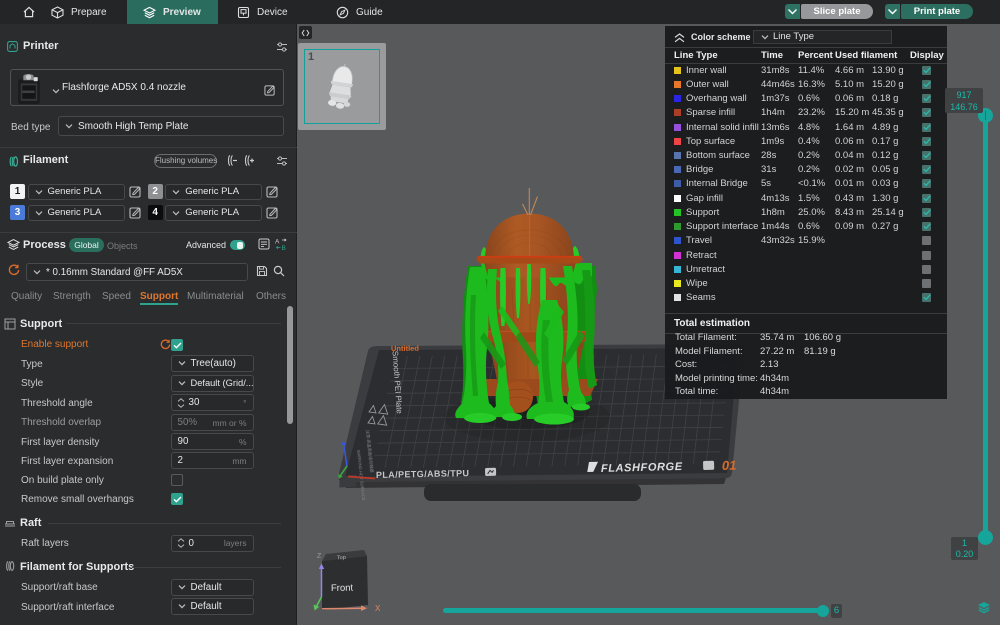  What do you see at coordinates (423, 474) in the screenshot?
I see `svg-text: PLA/PETG/ABS/TPU` at bounding box center [423, 474].